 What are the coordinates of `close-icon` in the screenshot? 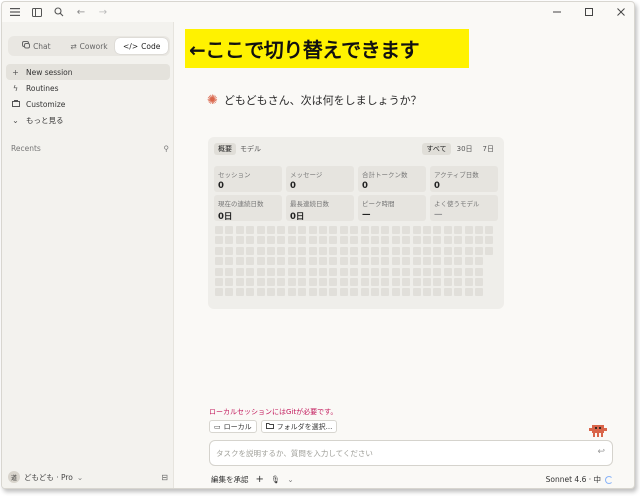 It's located at (621, 12).